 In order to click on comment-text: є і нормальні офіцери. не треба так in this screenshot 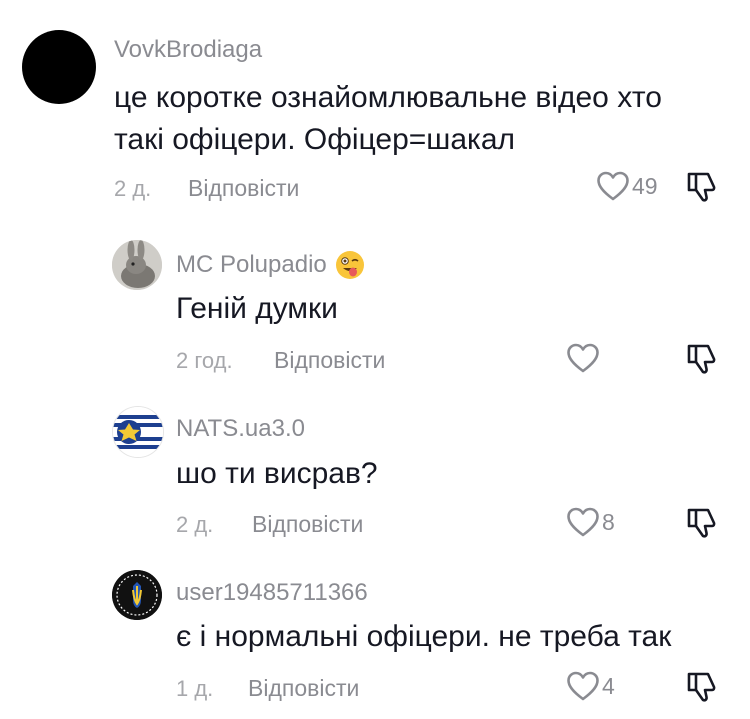, I will do `click(423, 637)`.